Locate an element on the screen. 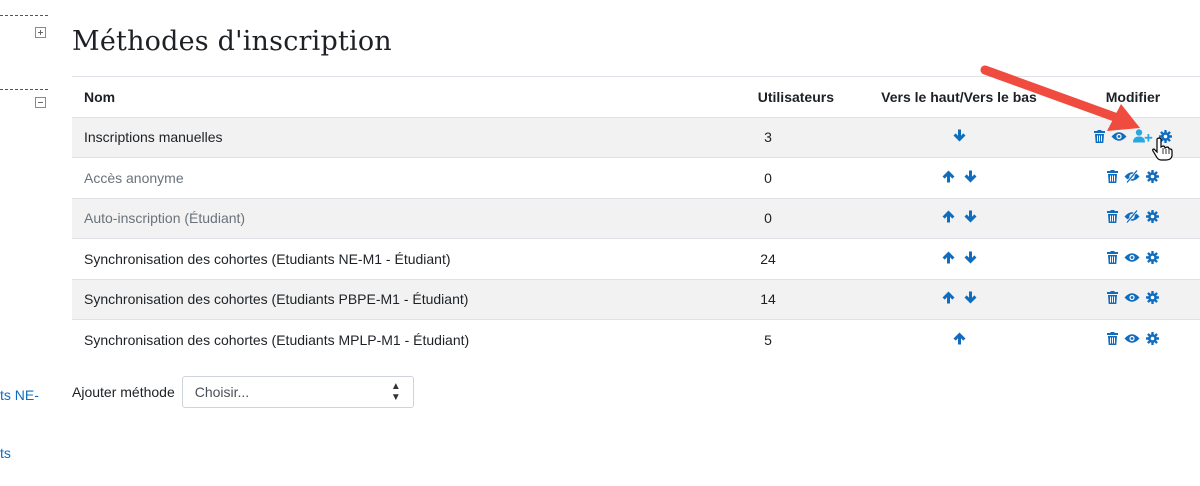  add-method-row: Ajouter méthode Choisir... ▲ ▼ is located at coordinates (243, 392).